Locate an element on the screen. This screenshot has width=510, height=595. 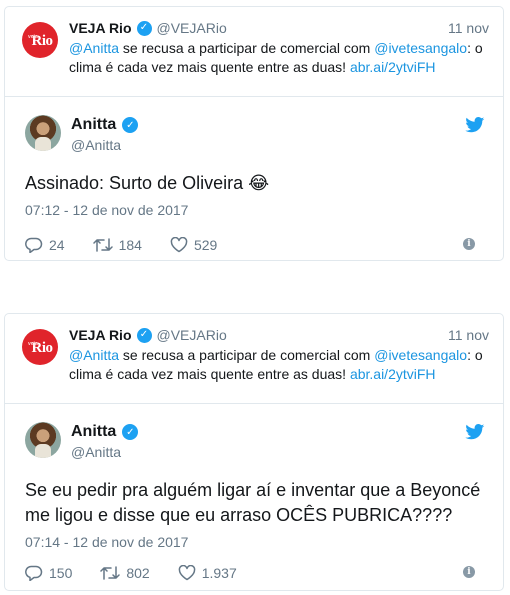
like-button: 1.937 is located at coordinates (207, 573).